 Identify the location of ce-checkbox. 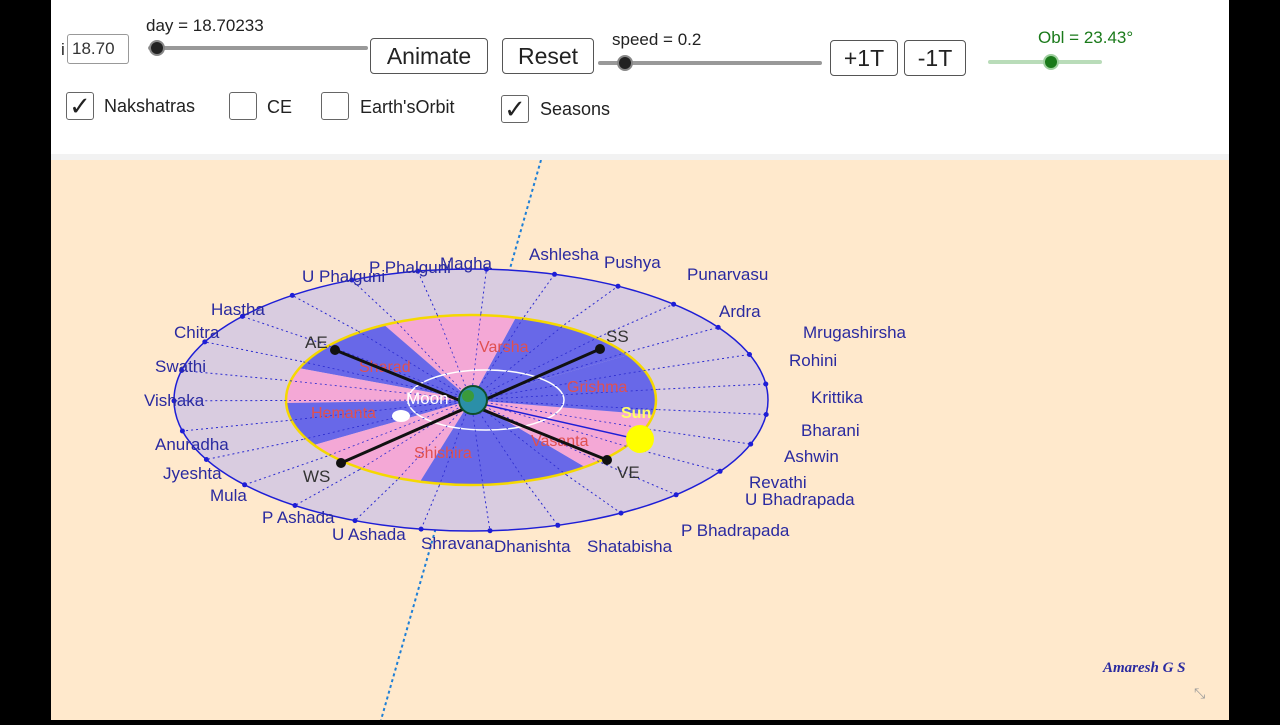
(243, 106).